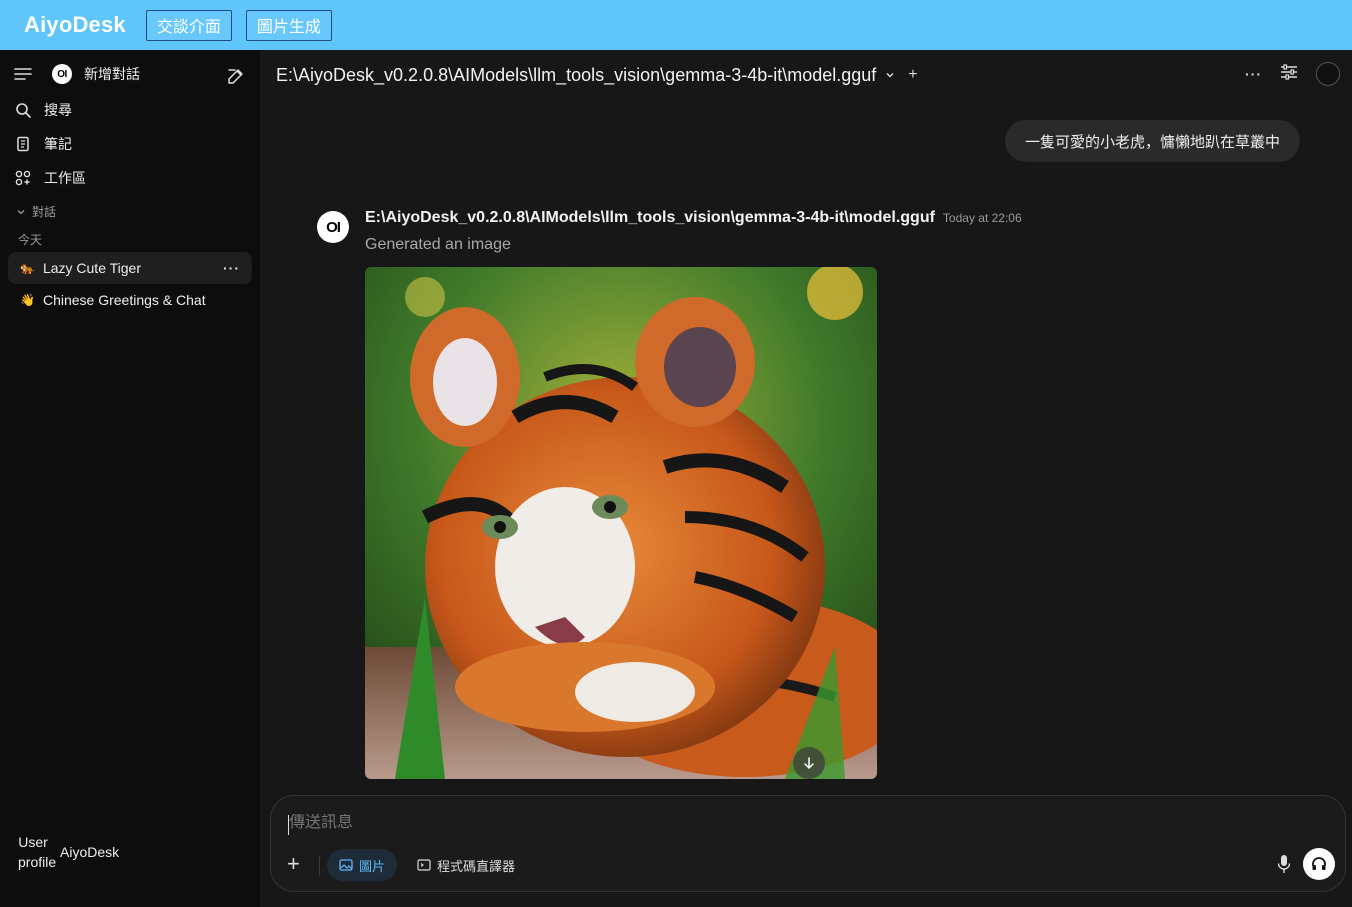 The width and height of the screenshot is (1352, 907). Describe the element at coordinates (236, 78) in the screenshot. I see `edit-icon` at that location.